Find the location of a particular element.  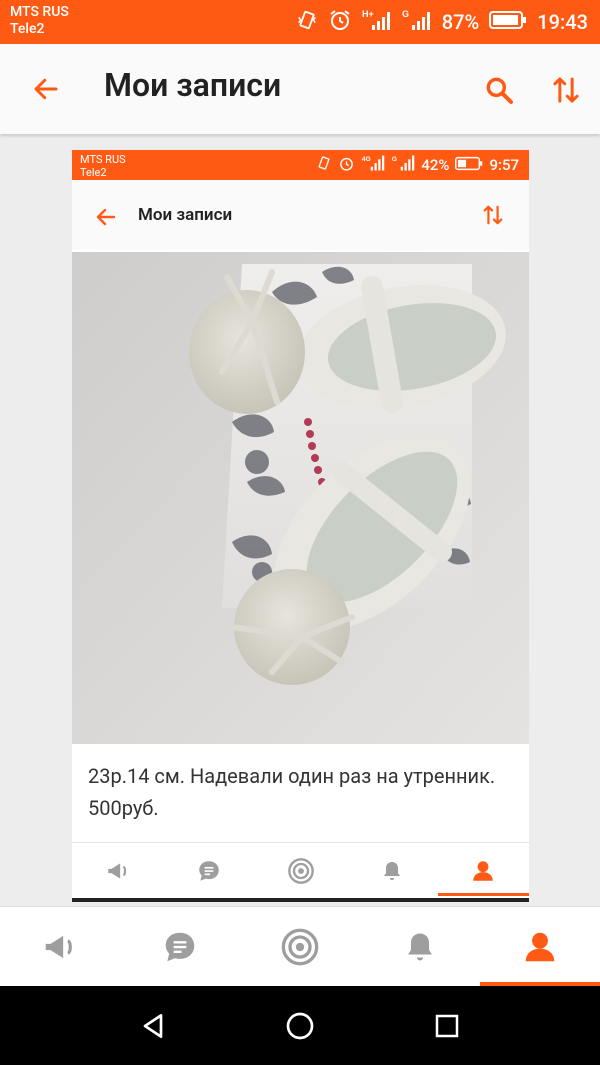

embedded-bottom-nav is located at coordinates (300, 870).